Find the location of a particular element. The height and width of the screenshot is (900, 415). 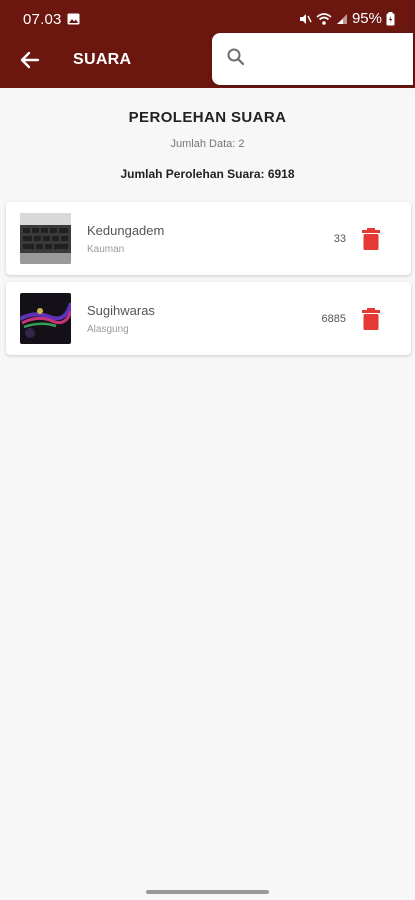

battery-icon is located at coordinates (390, 18).